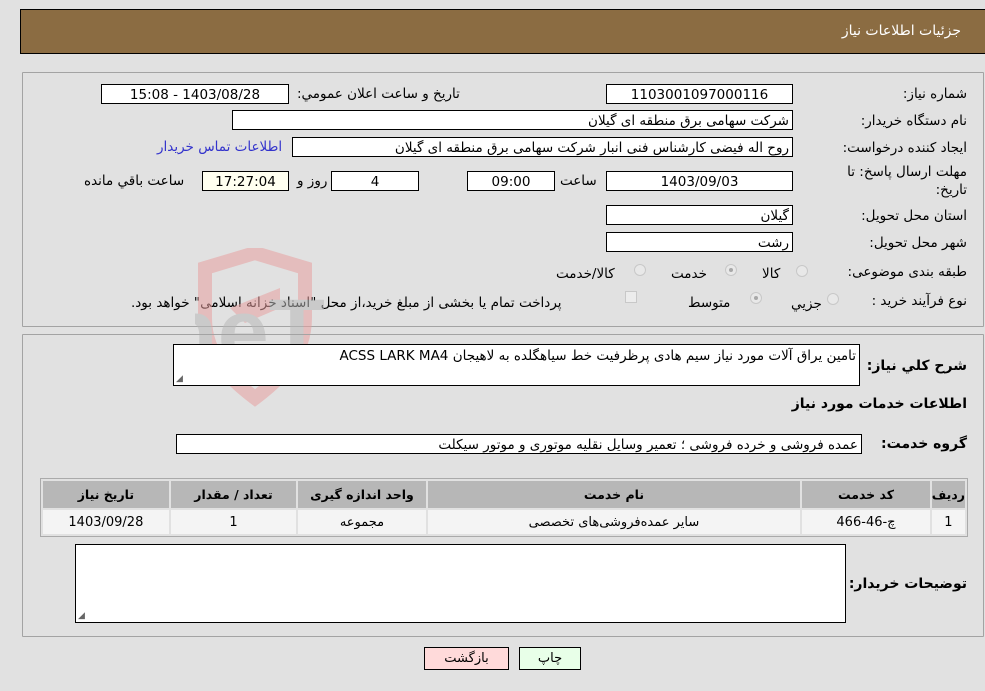 The image size is (985, 691). Describe the element at coordinates (907, 584) in the screenshot. I see `buyer-notes-label: توضیحات خریدار:` at that location.